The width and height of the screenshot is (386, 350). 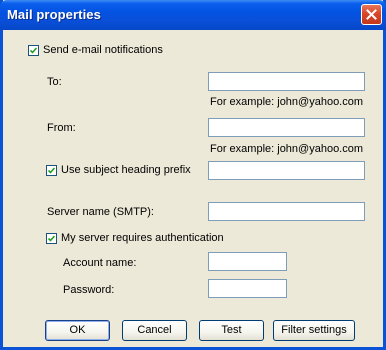 I want to click on subject-prefix-label: Use subject heading prefix, so click(x=126, y=170).